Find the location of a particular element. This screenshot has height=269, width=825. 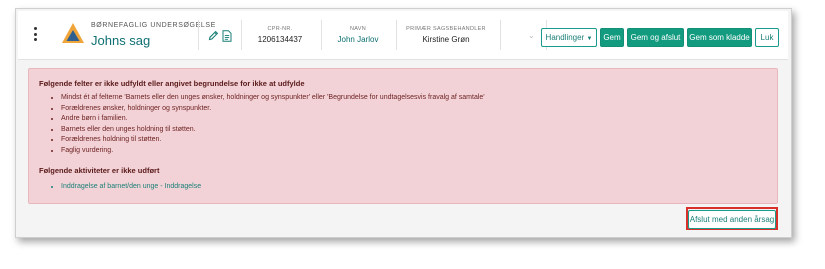

list-item: Faglig vurdering. is located at coordinates (273, 151).